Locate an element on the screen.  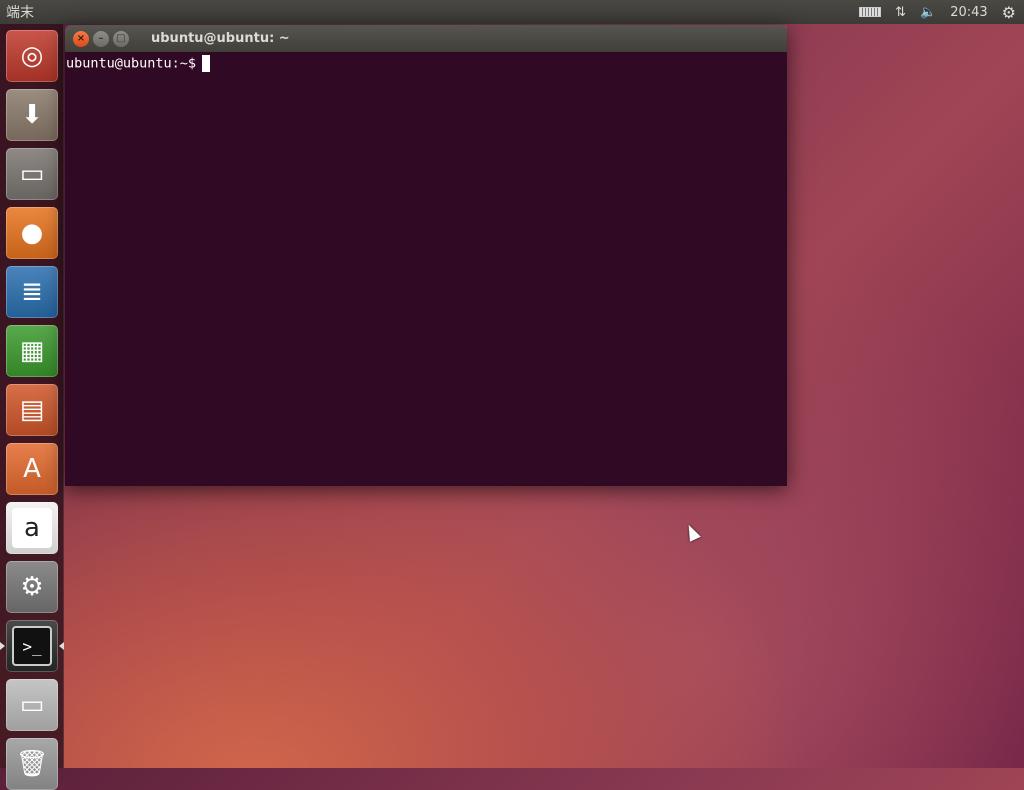
launcher-item-dash-home: ◎ is located at coordinates (32, 56).